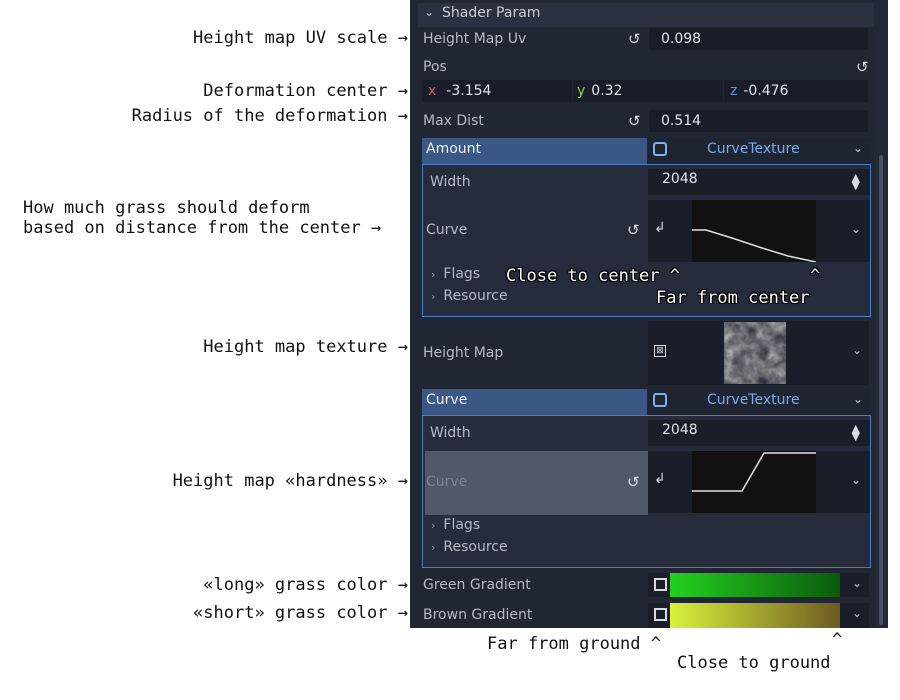 Image resolution: width=900 pixels, height=700 pixels. What do you see at coordinates (733, 298) in the screenshot?
I see `annotation-far-from-center: Far from center` at bounding box center [733, 298].